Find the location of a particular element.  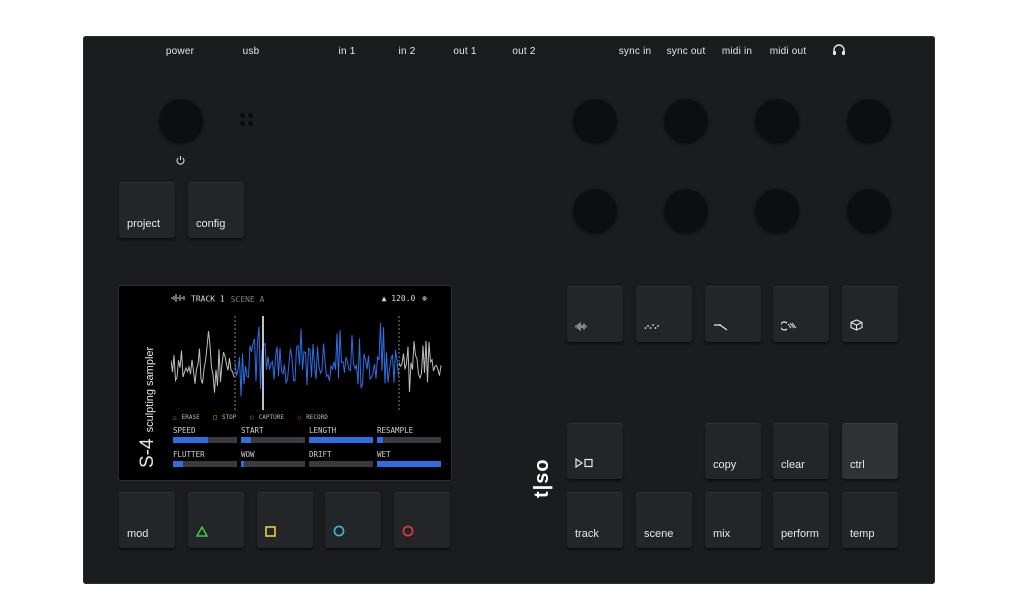

cube-mode-button is located at coordinates (870, 314).